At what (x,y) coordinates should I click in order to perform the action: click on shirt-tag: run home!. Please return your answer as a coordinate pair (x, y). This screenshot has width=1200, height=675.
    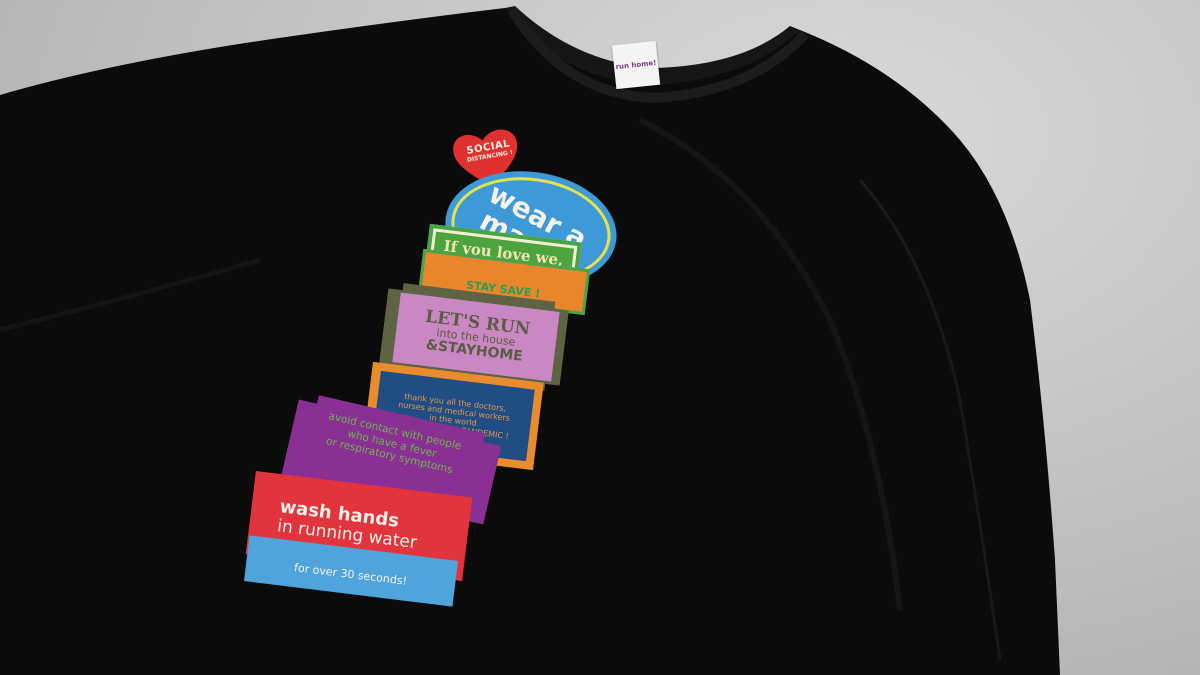
    Looking at the image, I should click on (636, 65).